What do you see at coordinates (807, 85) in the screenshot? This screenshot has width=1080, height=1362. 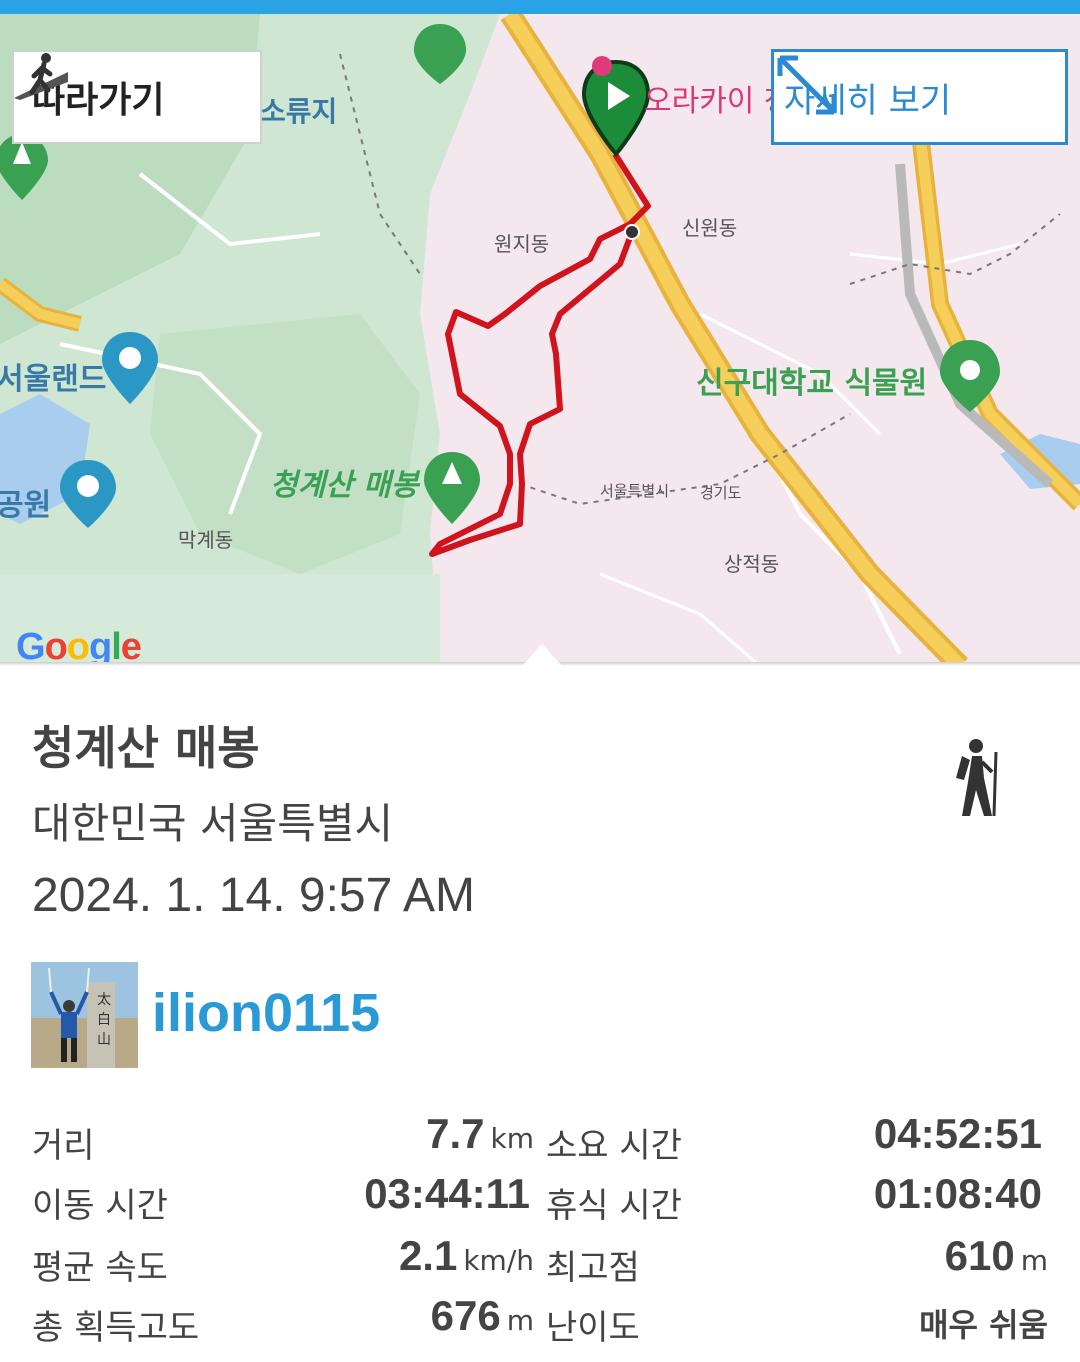 I see `expand-icon` at bounding box center [807, 85].